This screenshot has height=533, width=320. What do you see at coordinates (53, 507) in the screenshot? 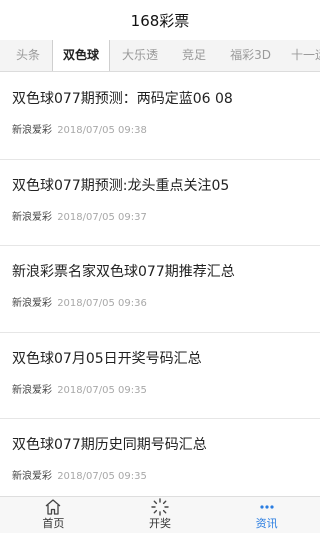
I see `home-icon` at bounding box center [53, 507].